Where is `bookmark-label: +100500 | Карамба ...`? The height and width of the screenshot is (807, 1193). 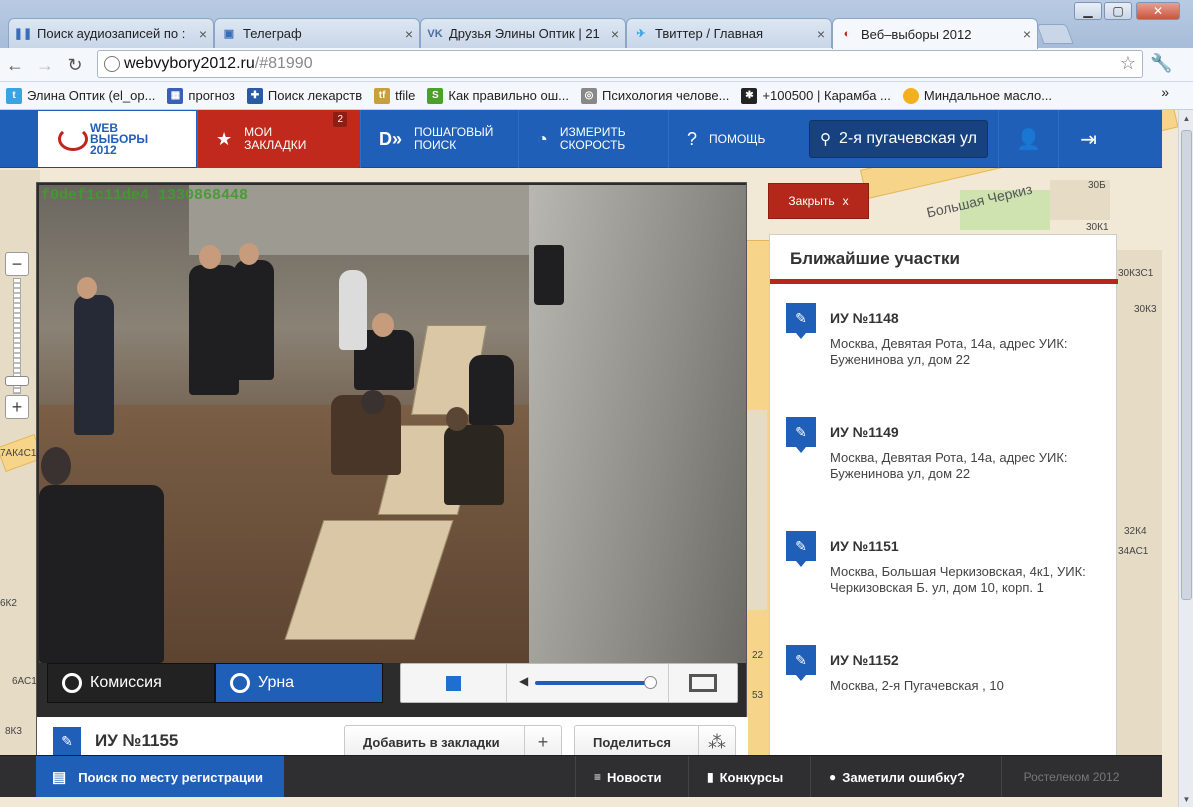 bookmark-label: +100500 | Карамба ... is located at coordinates (826, 95).